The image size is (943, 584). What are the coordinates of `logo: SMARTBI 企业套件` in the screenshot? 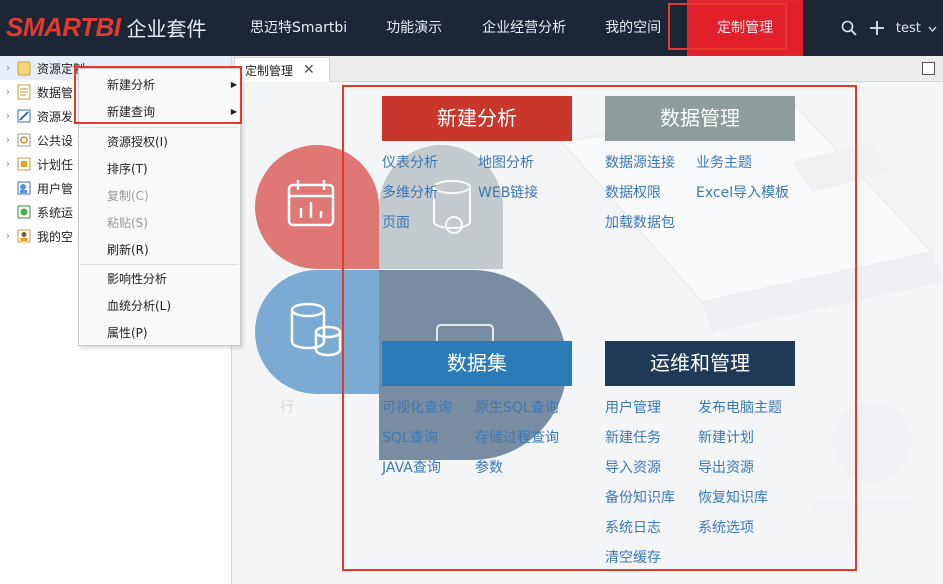 It's located at (106, 27).